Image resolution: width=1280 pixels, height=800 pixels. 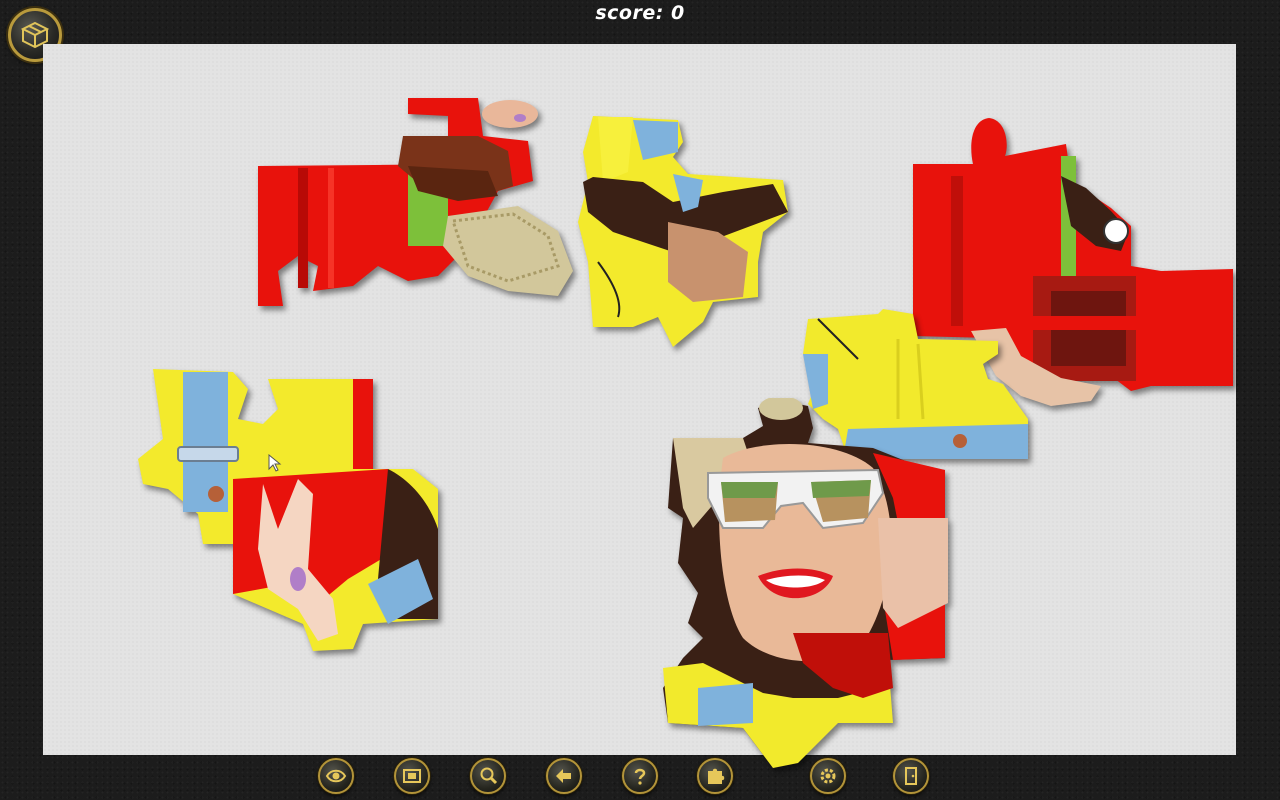 I want to click on question-mark-icon, so click(x=640, y=776).